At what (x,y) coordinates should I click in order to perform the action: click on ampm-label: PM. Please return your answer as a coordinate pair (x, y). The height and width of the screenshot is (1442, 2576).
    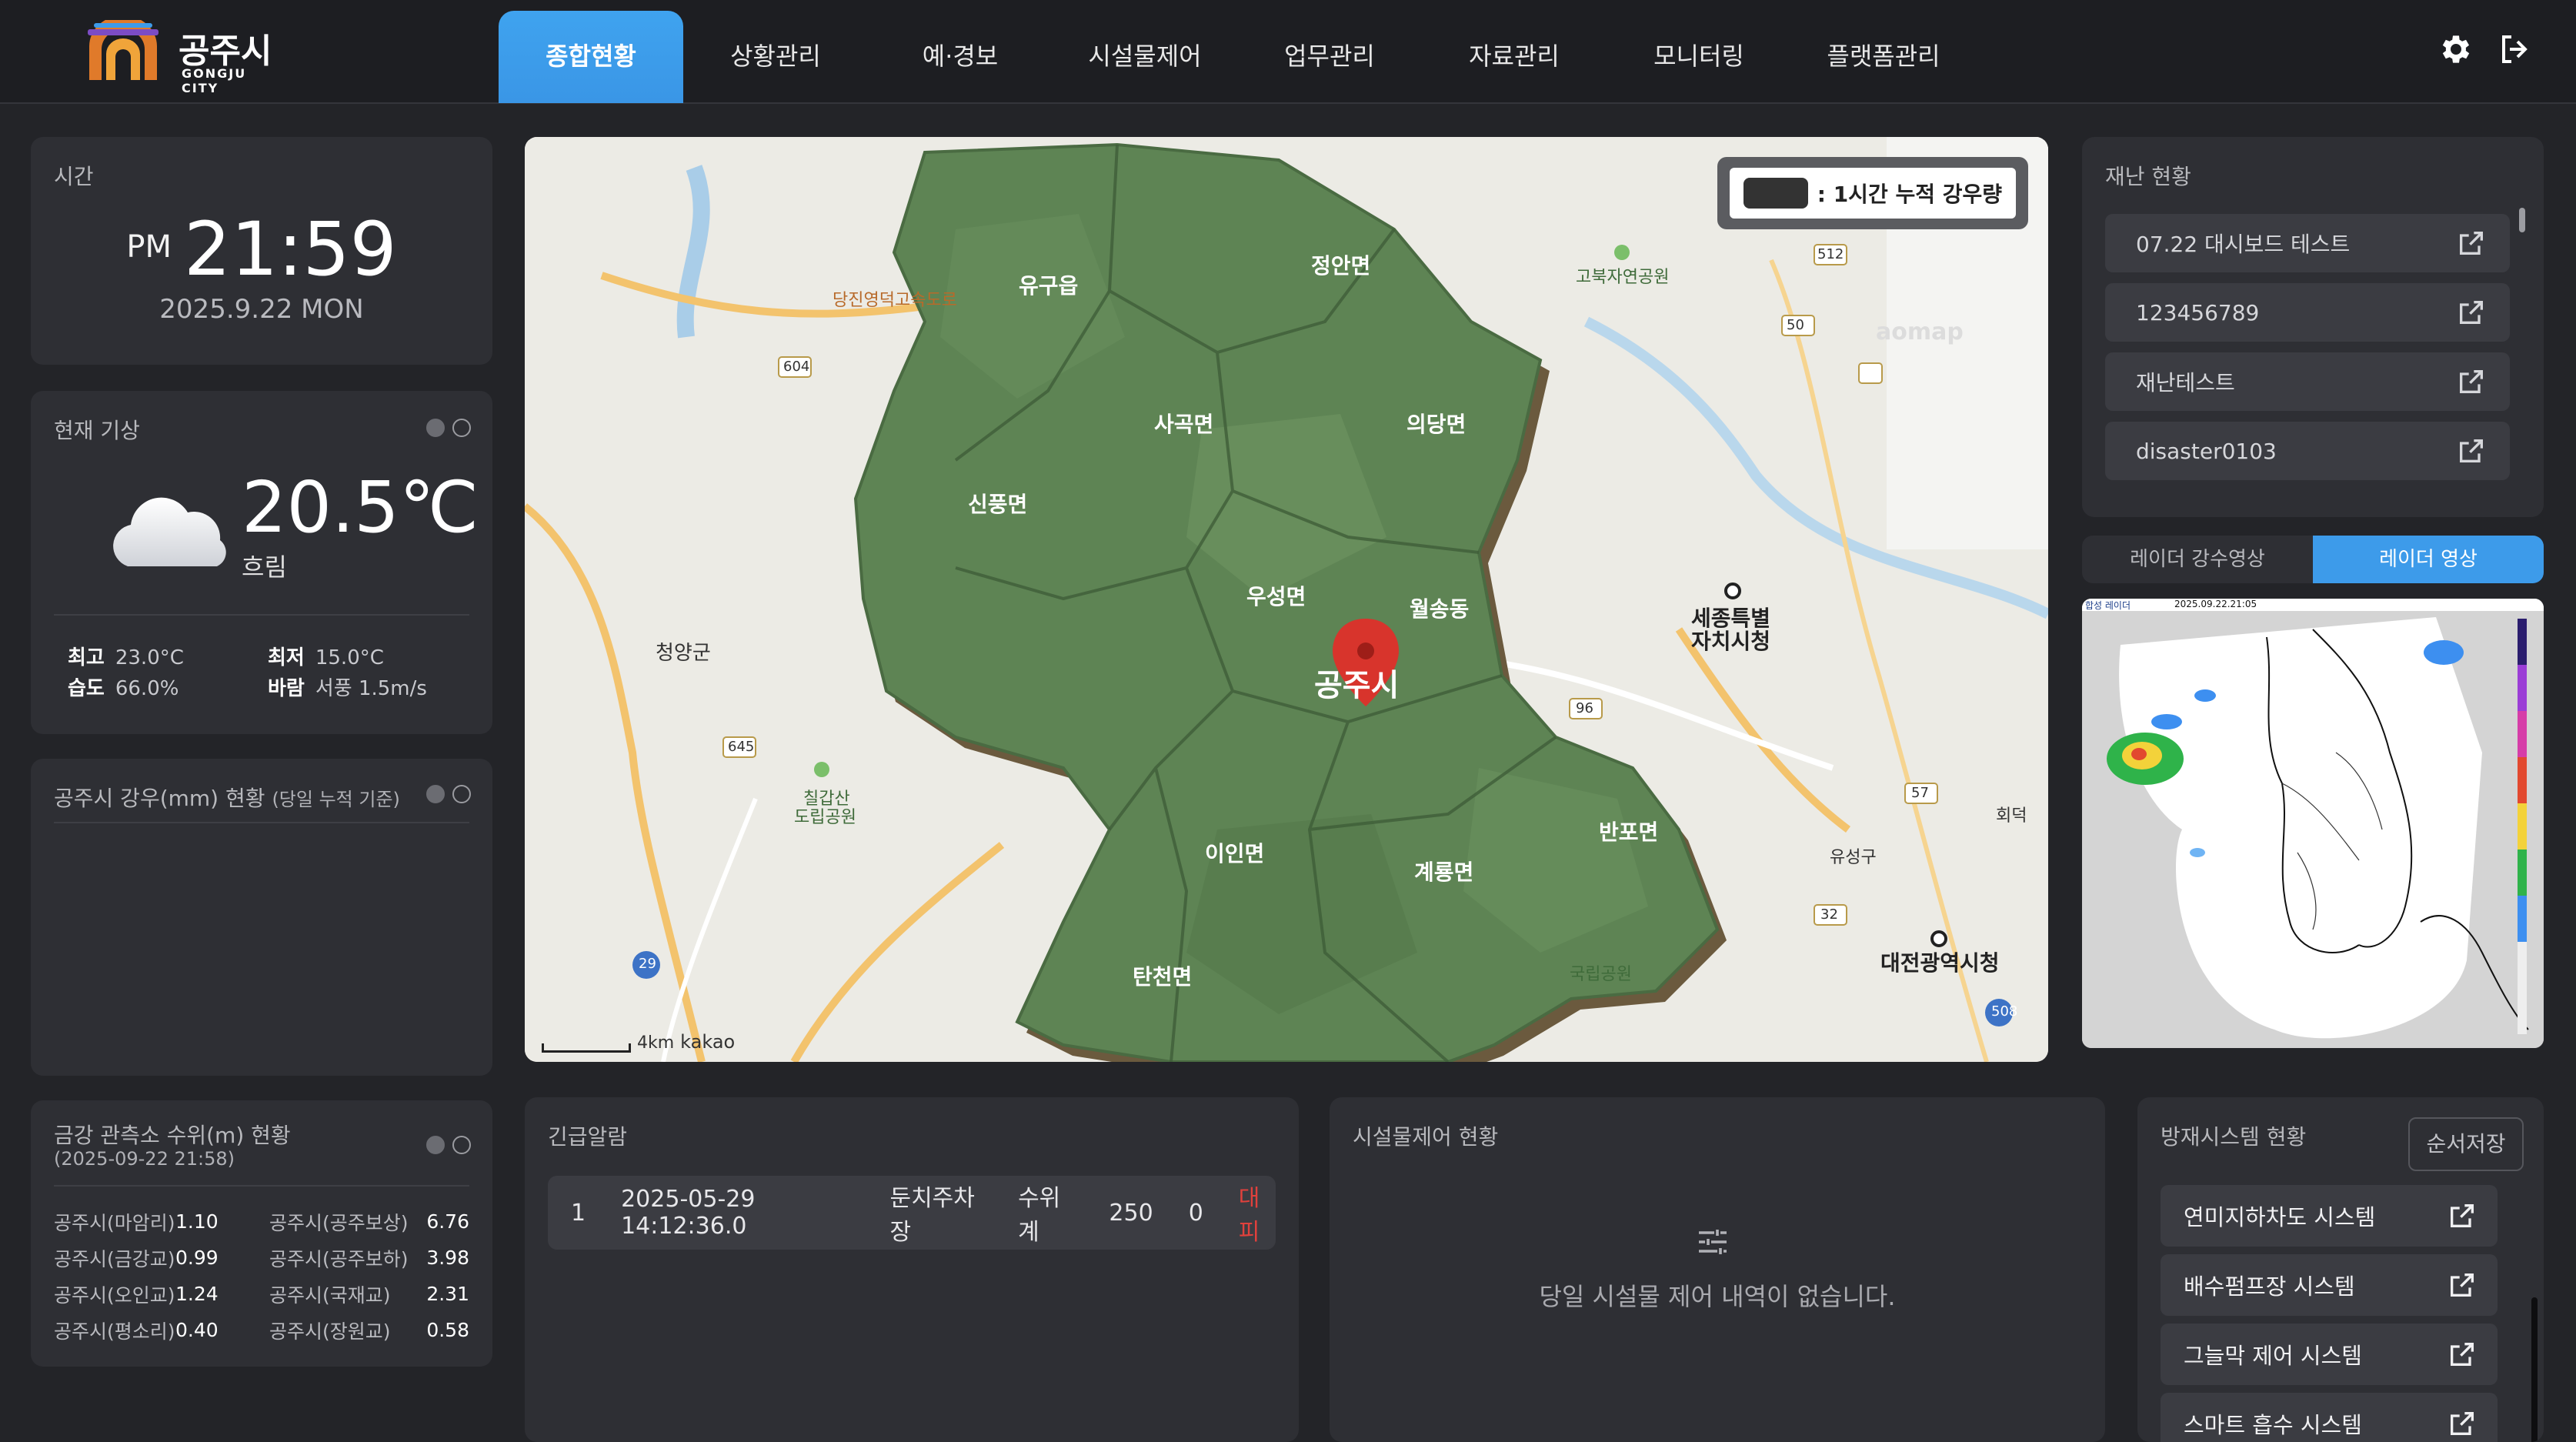
    Looking at the image, I should click on (149, 247).